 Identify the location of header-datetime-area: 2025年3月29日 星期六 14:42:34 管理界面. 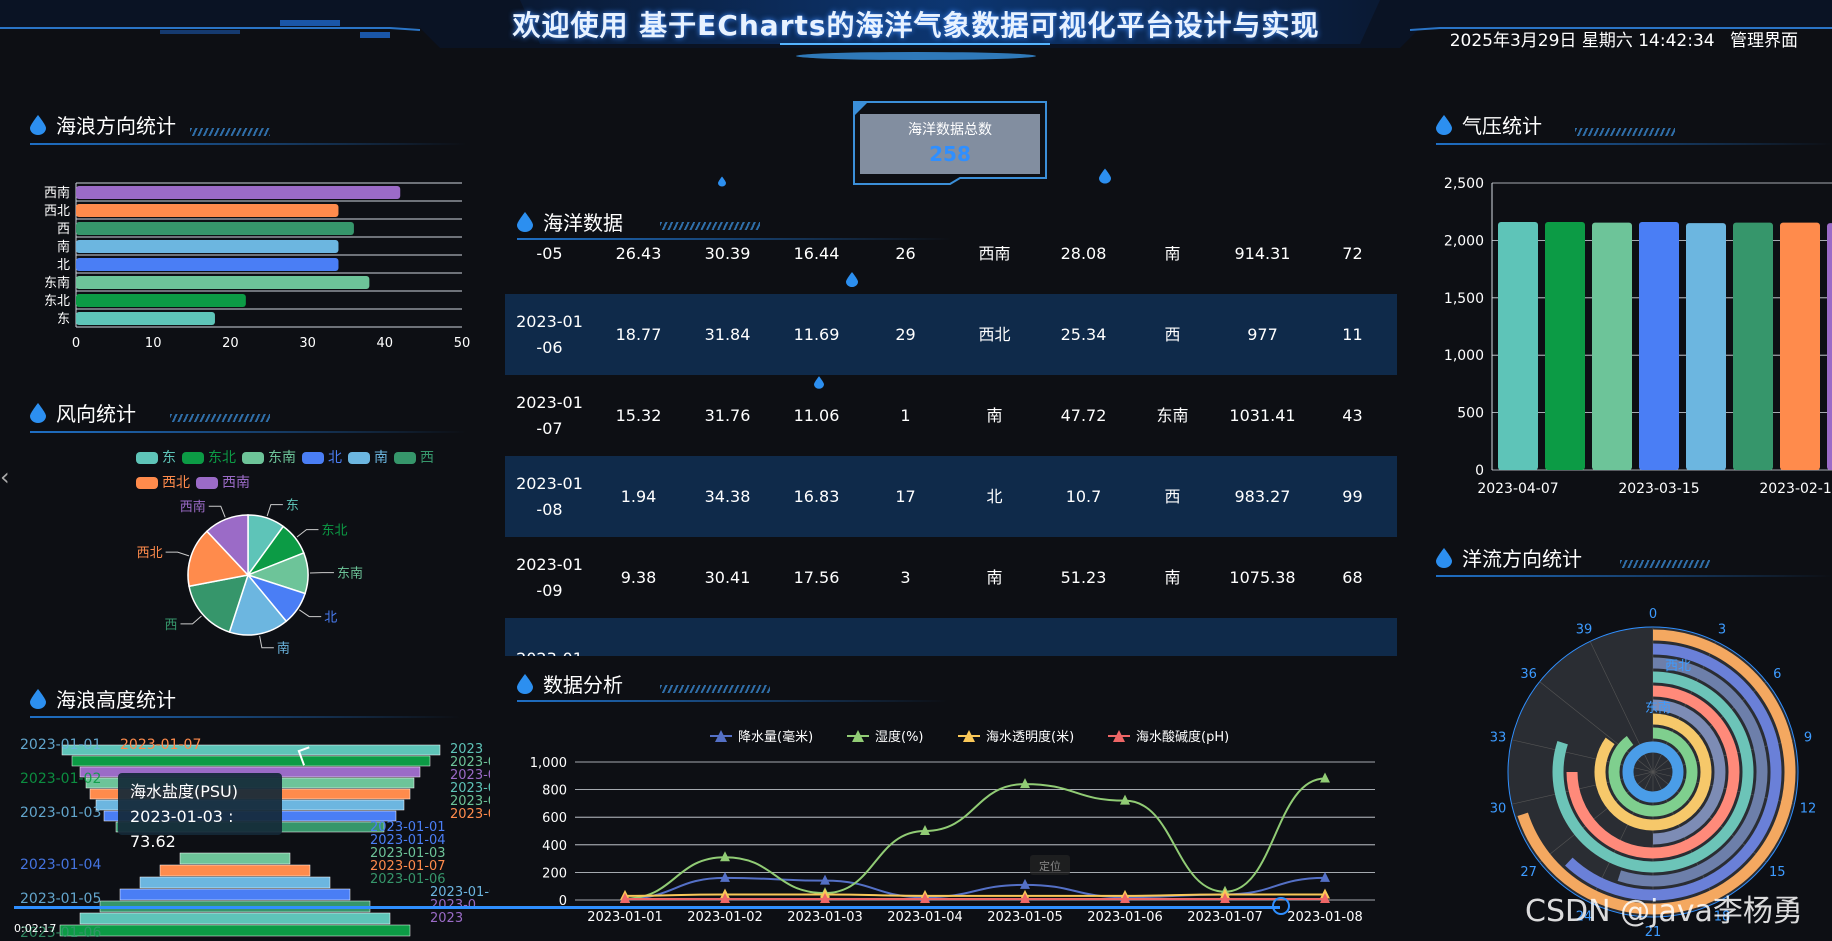
(1624, 38).